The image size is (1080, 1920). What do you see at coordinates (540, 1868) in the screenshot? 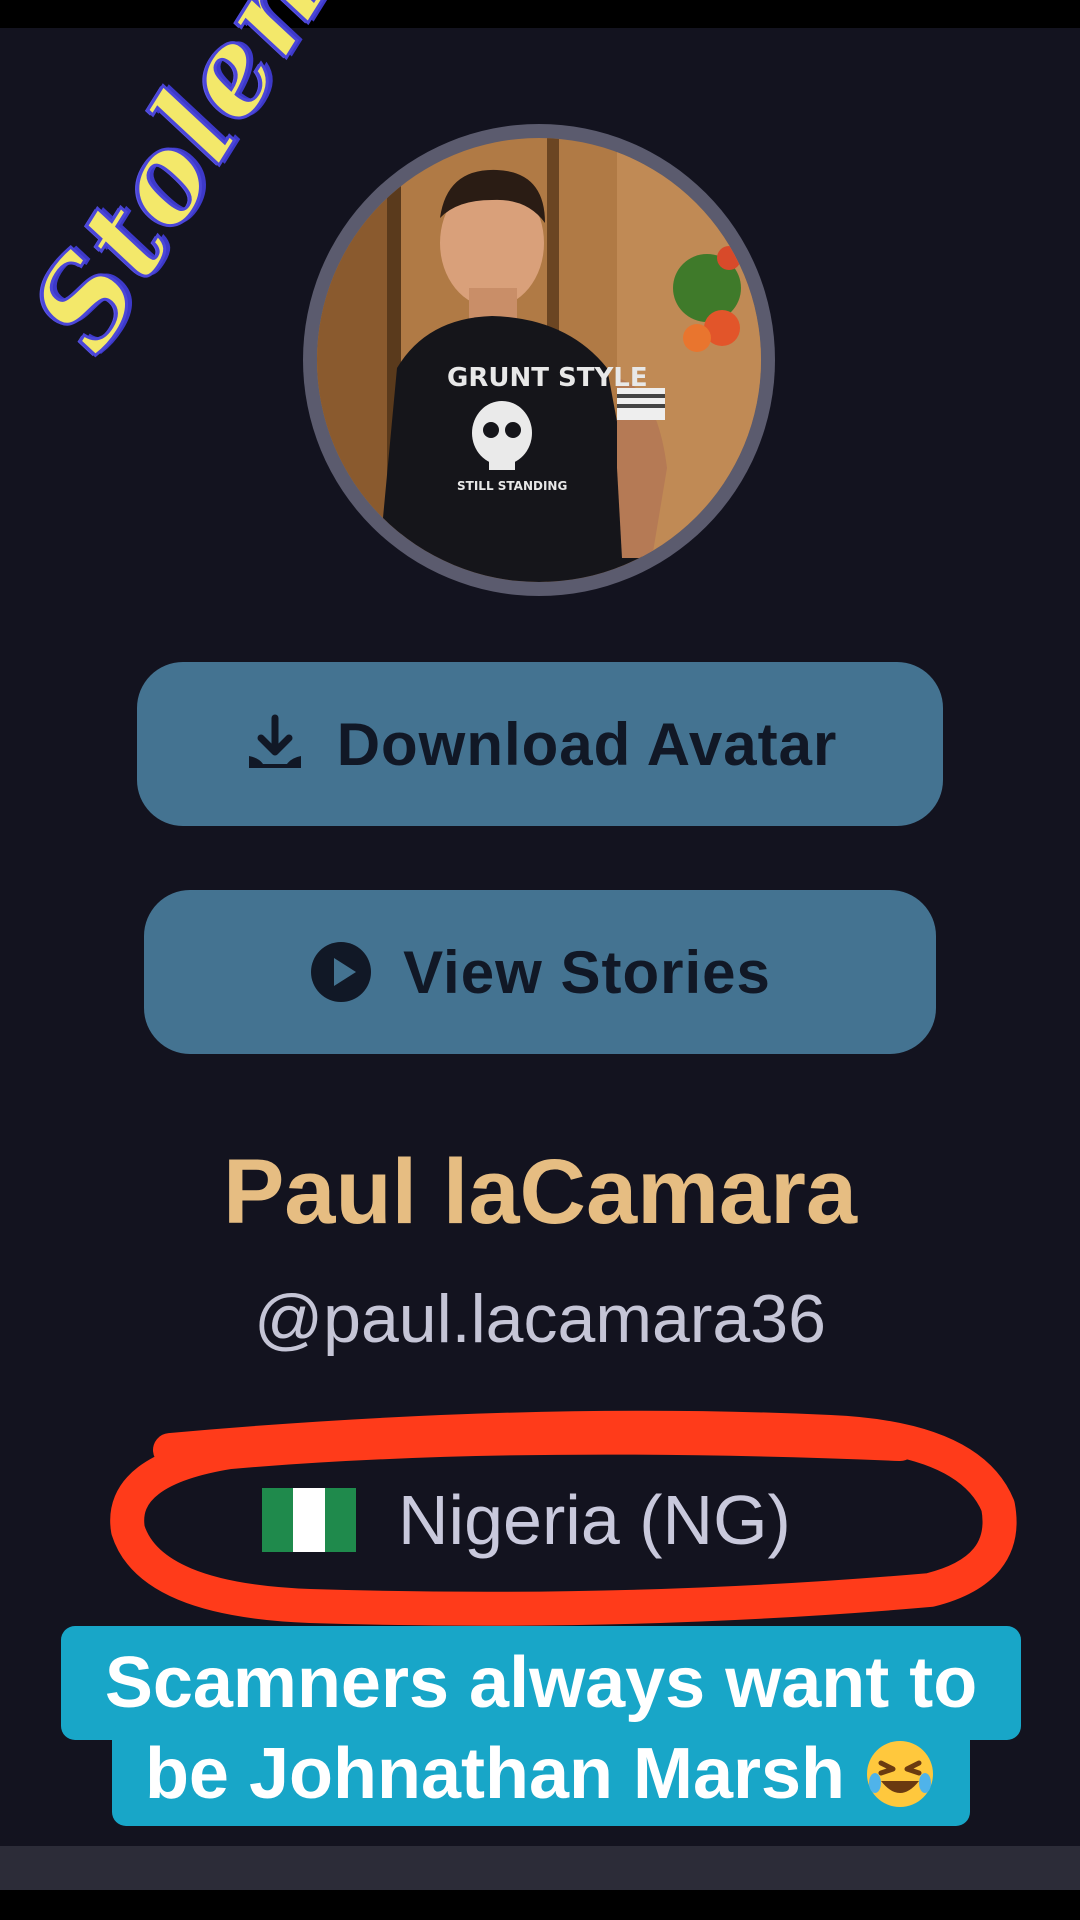
I see `bottom-bar` at bounding box center [540, 1868].